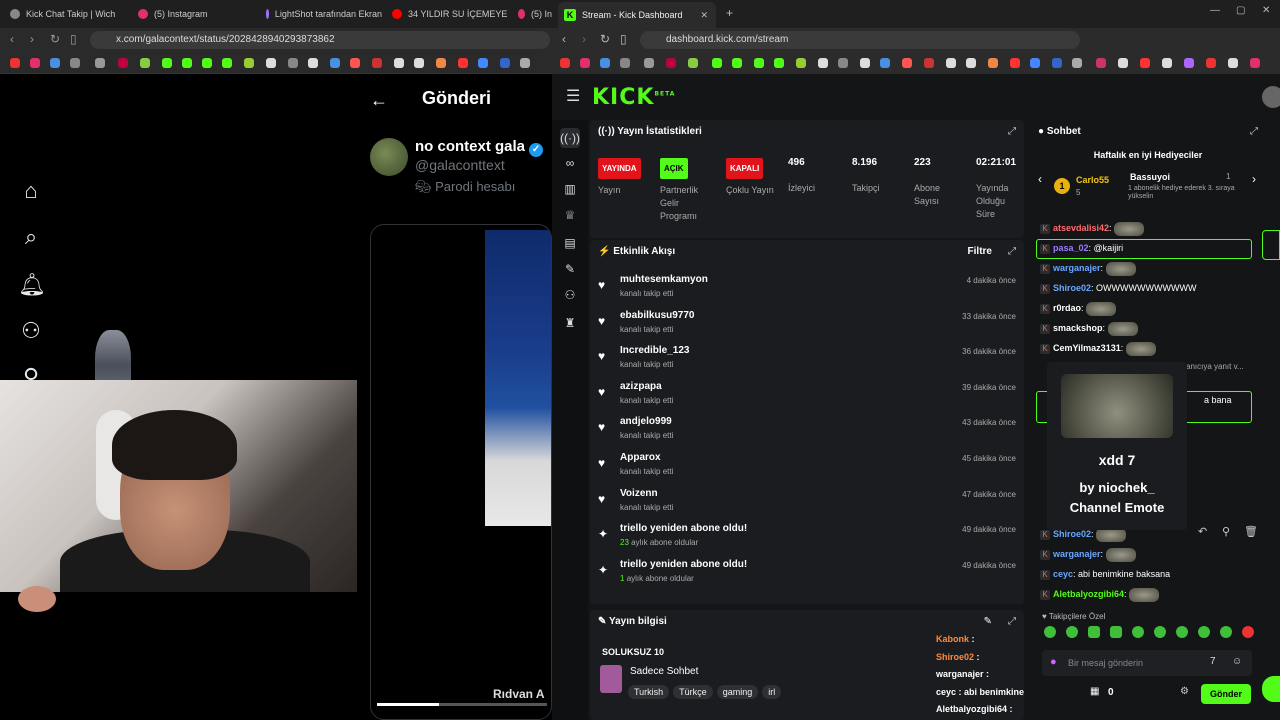 This screenshot has width=1280, height=720. What do you see at coordinates (1063, 574) in the screenshot?
I see `chat-username: ceyc` at bounding box center [1063, 574].